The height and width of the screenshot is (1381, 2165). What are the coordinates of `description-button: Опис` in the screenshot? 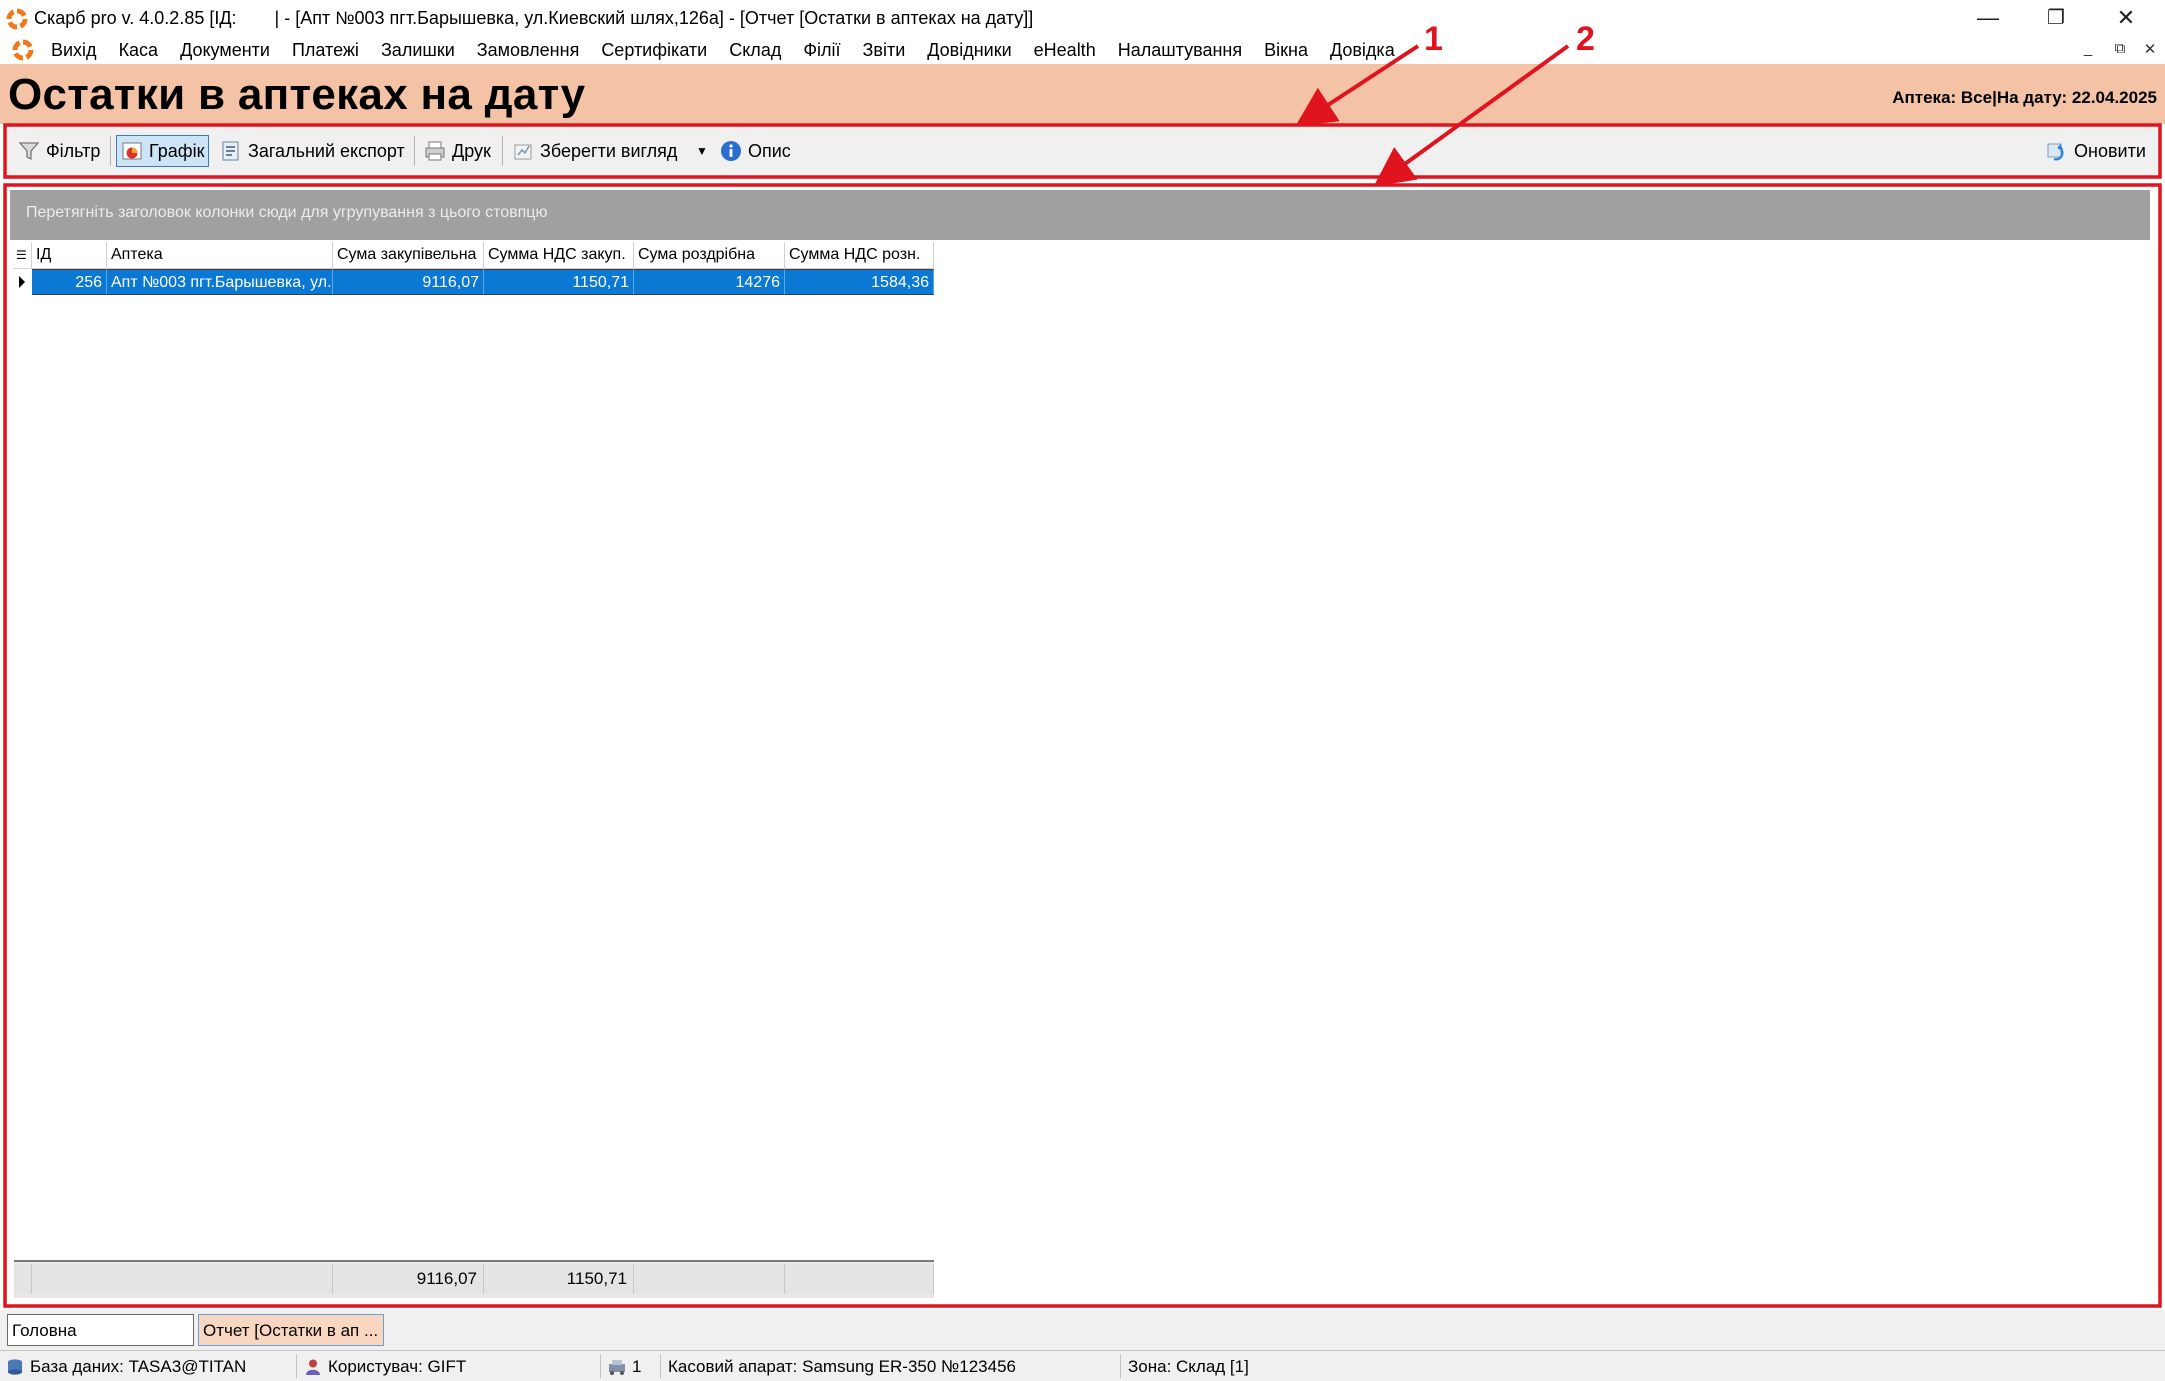 It's located at (755, 151).